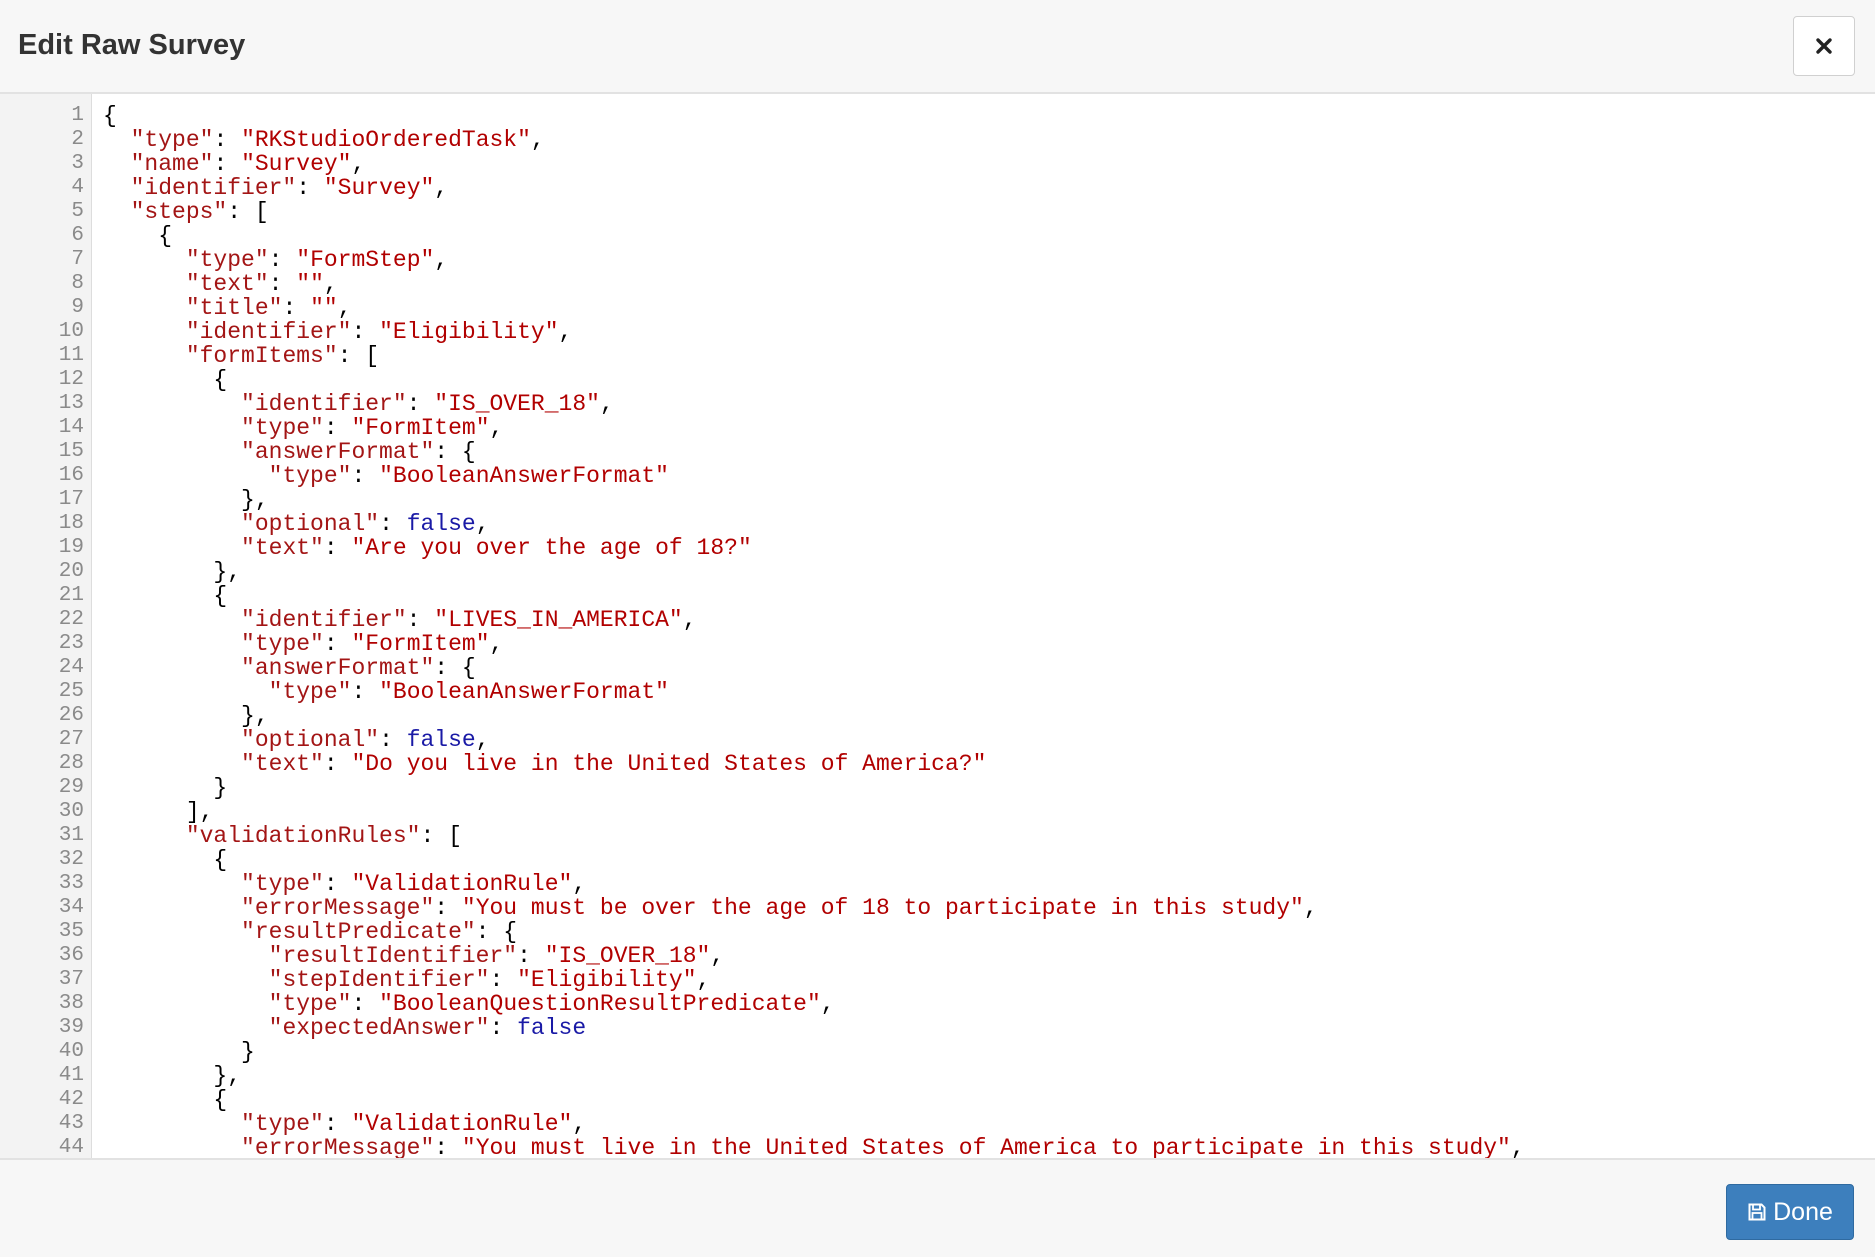 Image resolution: width=1875 pixels, height=1257 pixels. I want to click on line-number: 42, so click(71, 1099).